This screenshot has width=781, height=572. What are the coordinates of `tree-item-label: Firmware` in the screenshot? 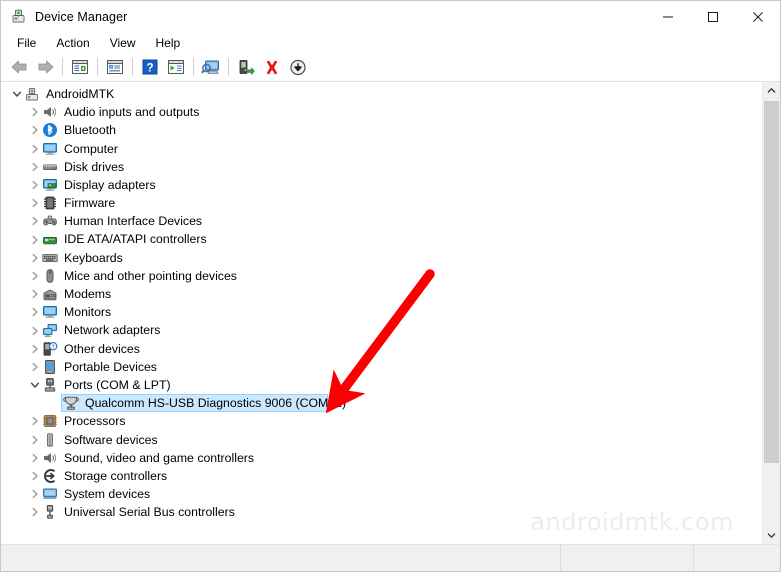 It's located at (90, 203).